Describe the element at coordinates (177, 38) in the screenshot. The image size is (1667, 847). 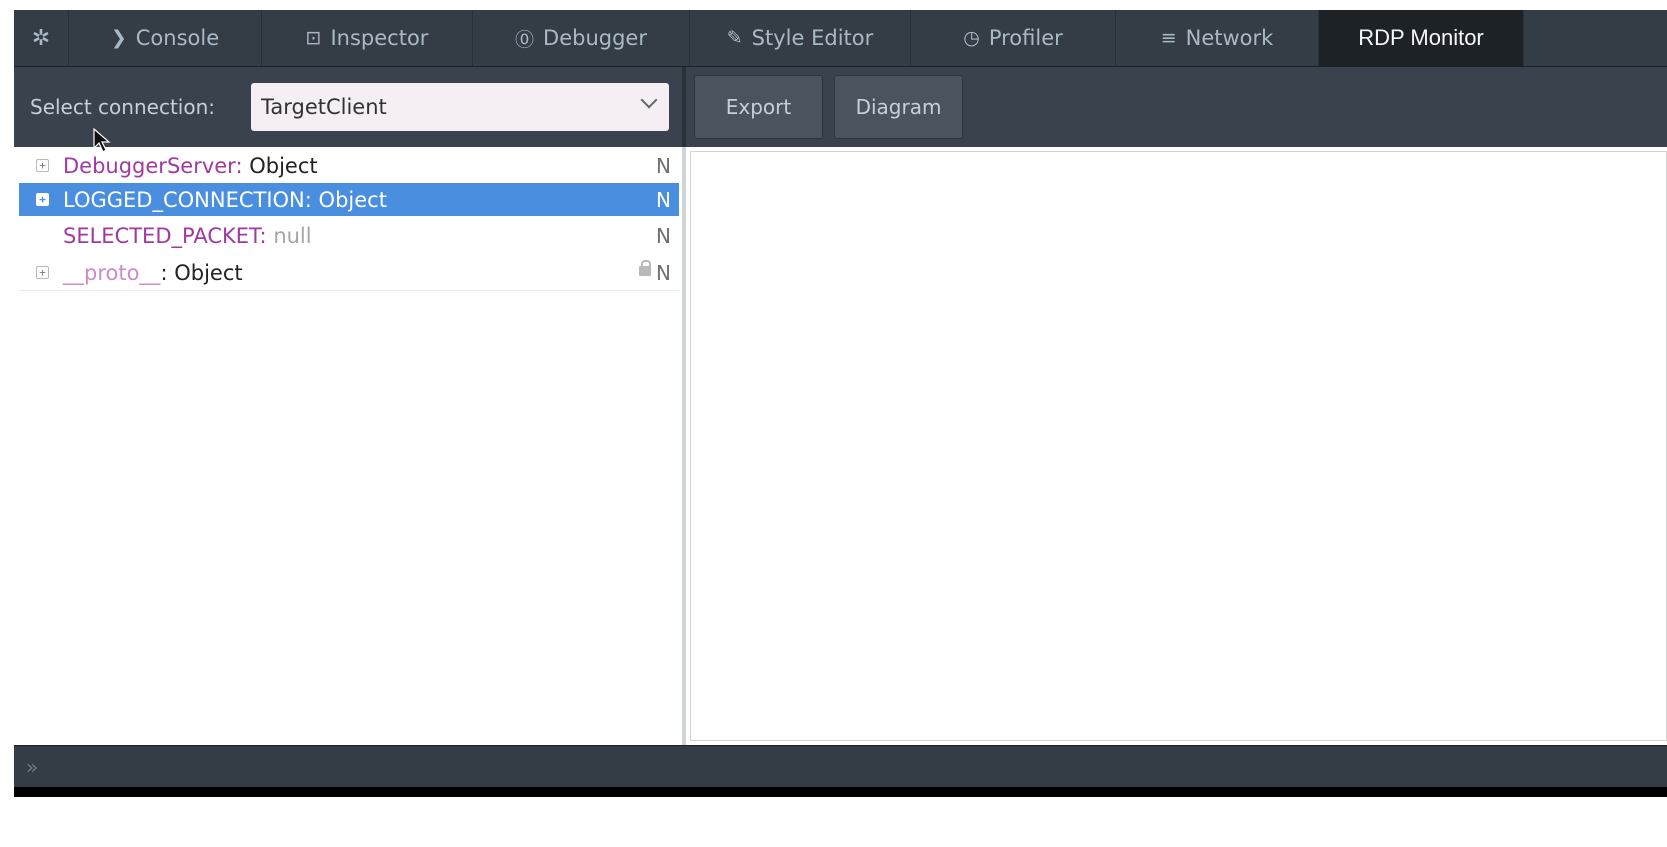
I see `tab-label: Console` at that location.